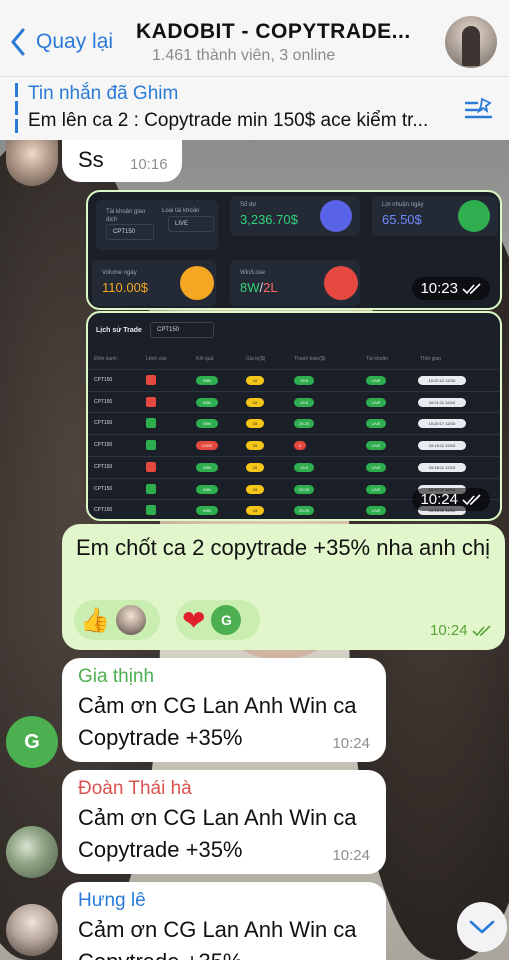 Image resolution: width=509 pixels, height=960 pixels. I want to click on col-header: Kết quả, so click(205, 359).